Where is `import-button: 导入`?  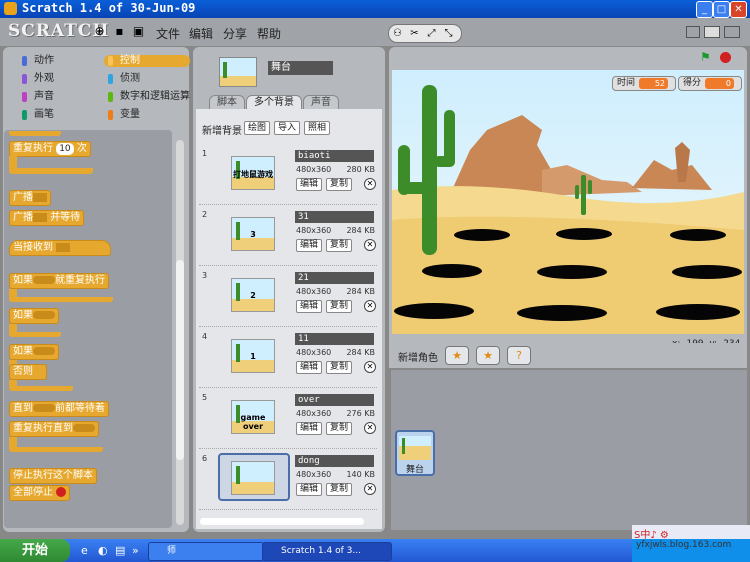 import-button: 导入 is located at coordinates (287, 128).